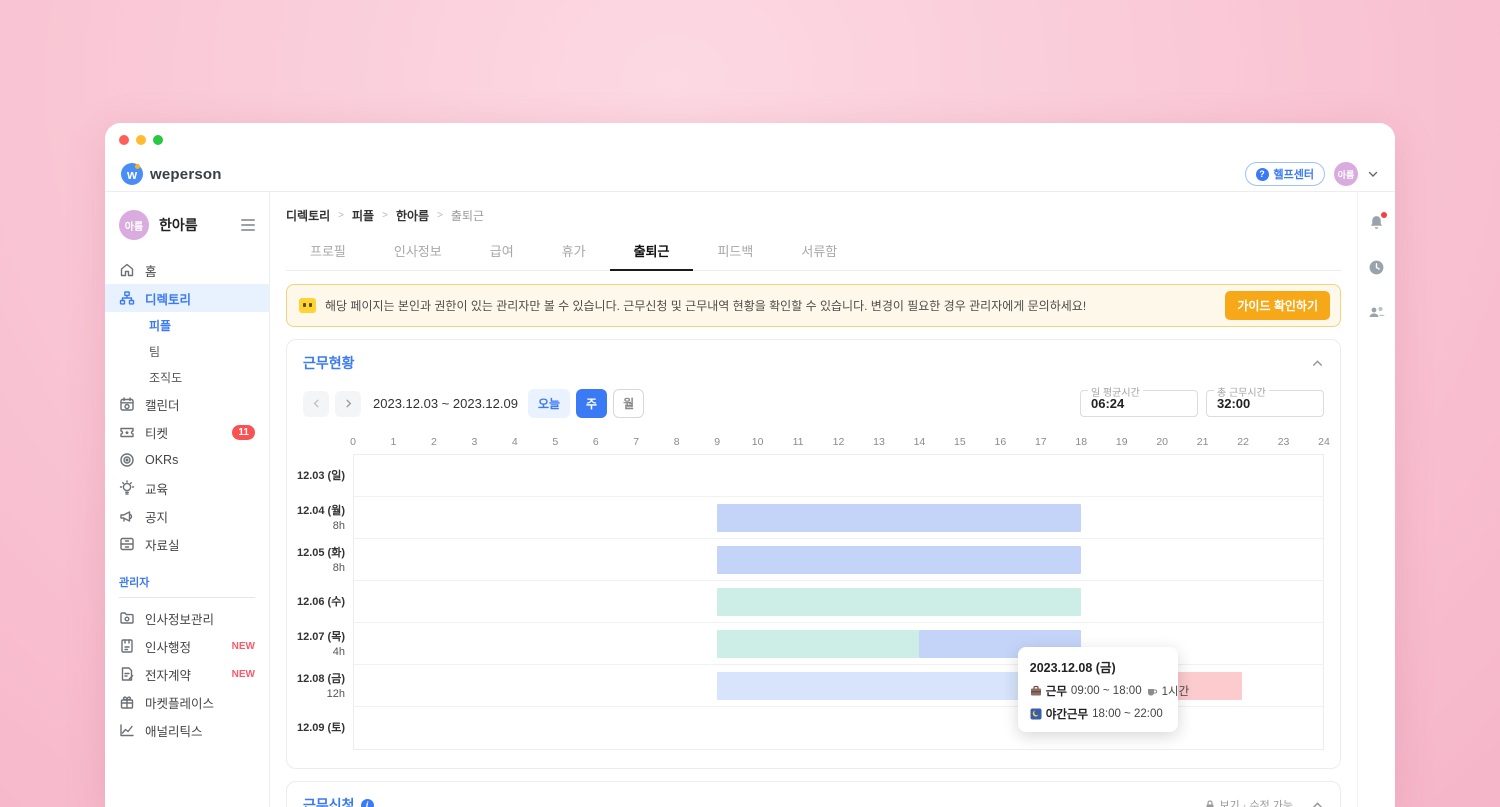 The width and height of the screenshot is (1500, 807). What do you see at coordinates (502, 251) in the screenshot?
I see `tab-급여: 급여` at bounding box center [502, 251].